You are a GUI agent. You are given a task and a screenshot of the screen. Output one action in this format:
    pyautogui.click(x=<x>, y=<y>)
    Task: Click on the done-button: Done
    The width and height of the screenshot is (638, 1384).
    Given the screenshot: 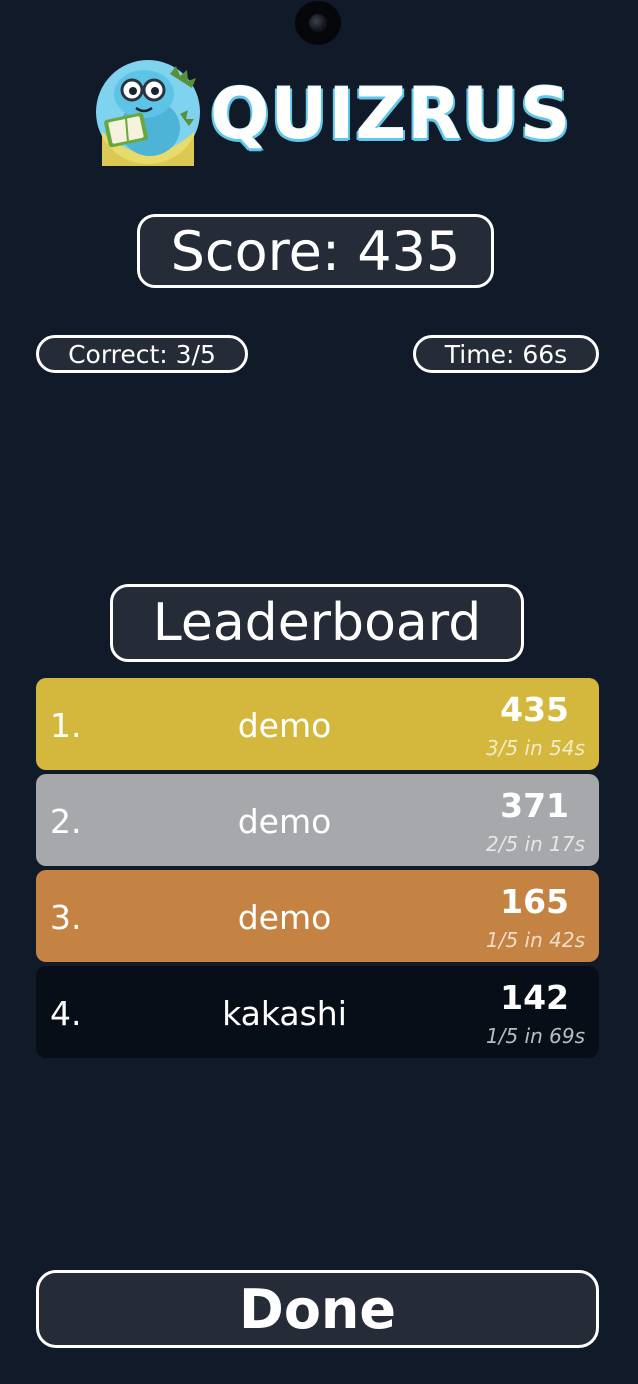 What is the action you would take?
    pyautogui.click(x=317, y=1309)
    